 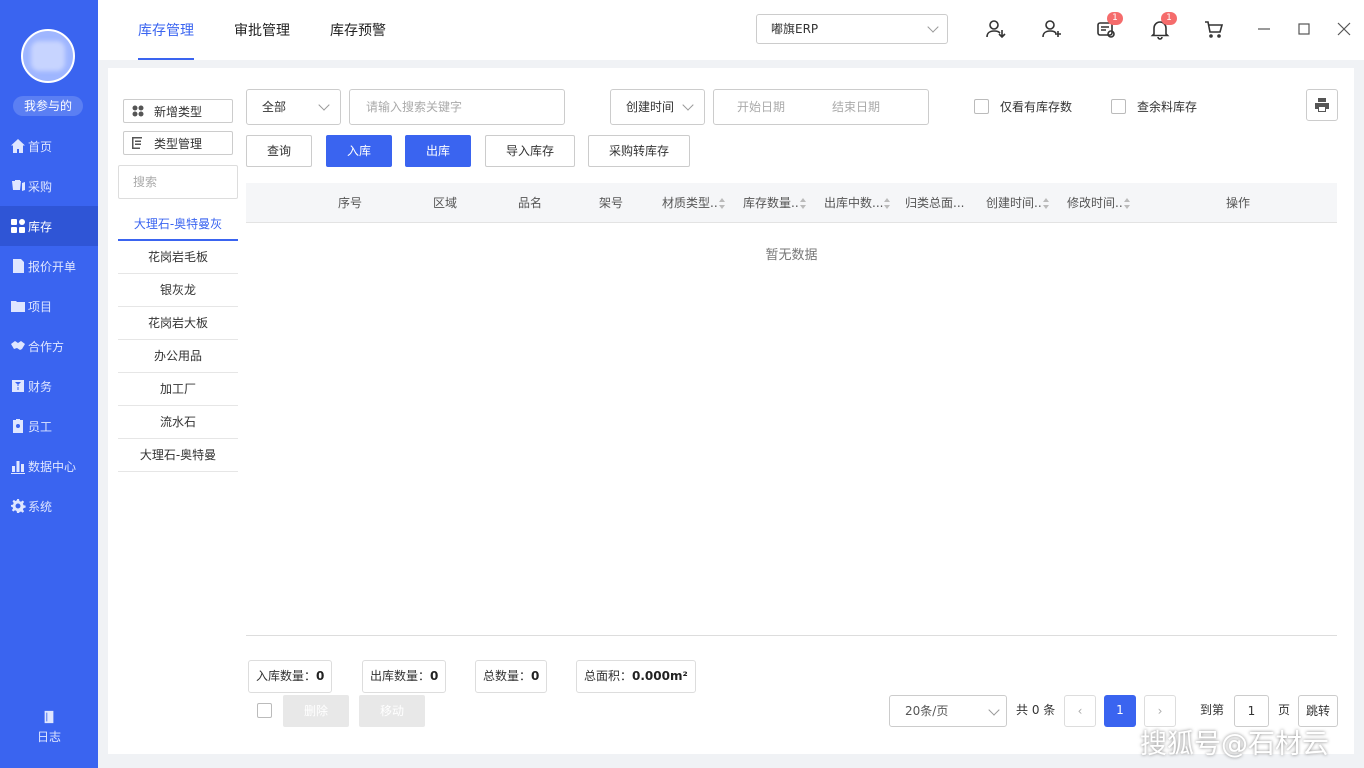 I want to click on stock-out-button: 出库, so click(x=438, y=151).